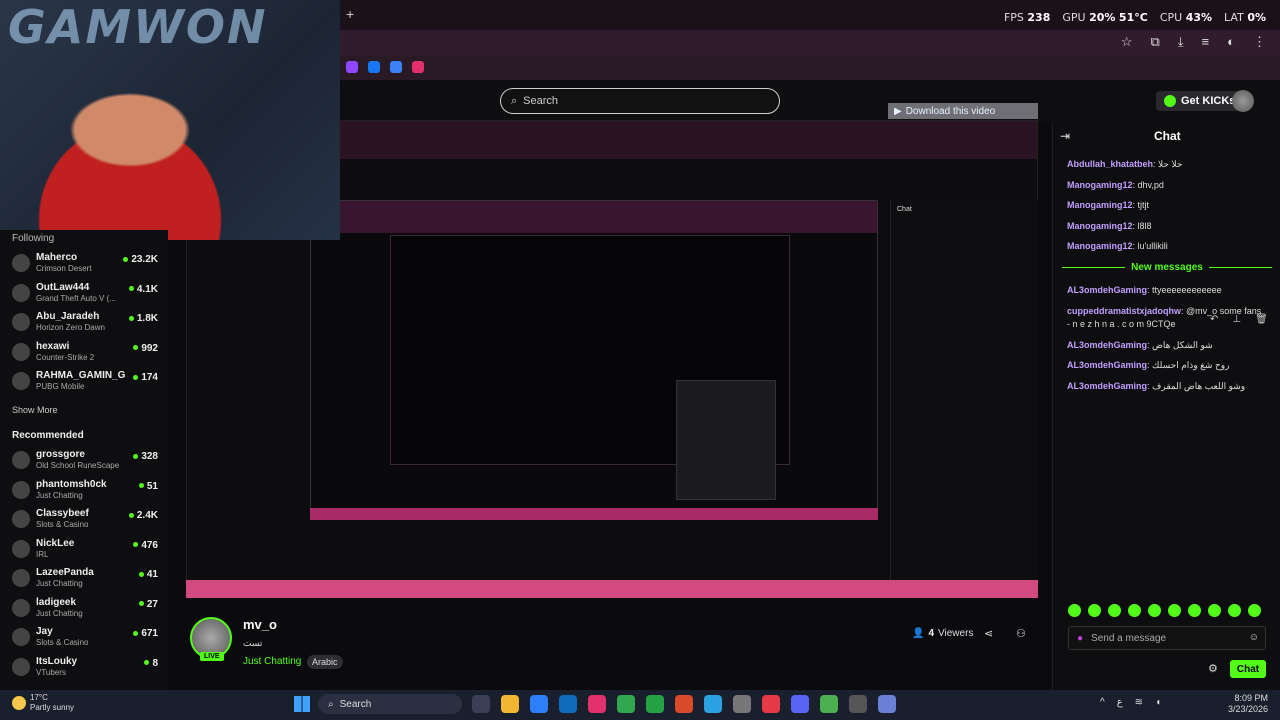 Image resolution: width=1280 pixels, height=720 pixels. I want to click on channel-row: Maherco Crimson Desert 23.2K, so click(87, 266).